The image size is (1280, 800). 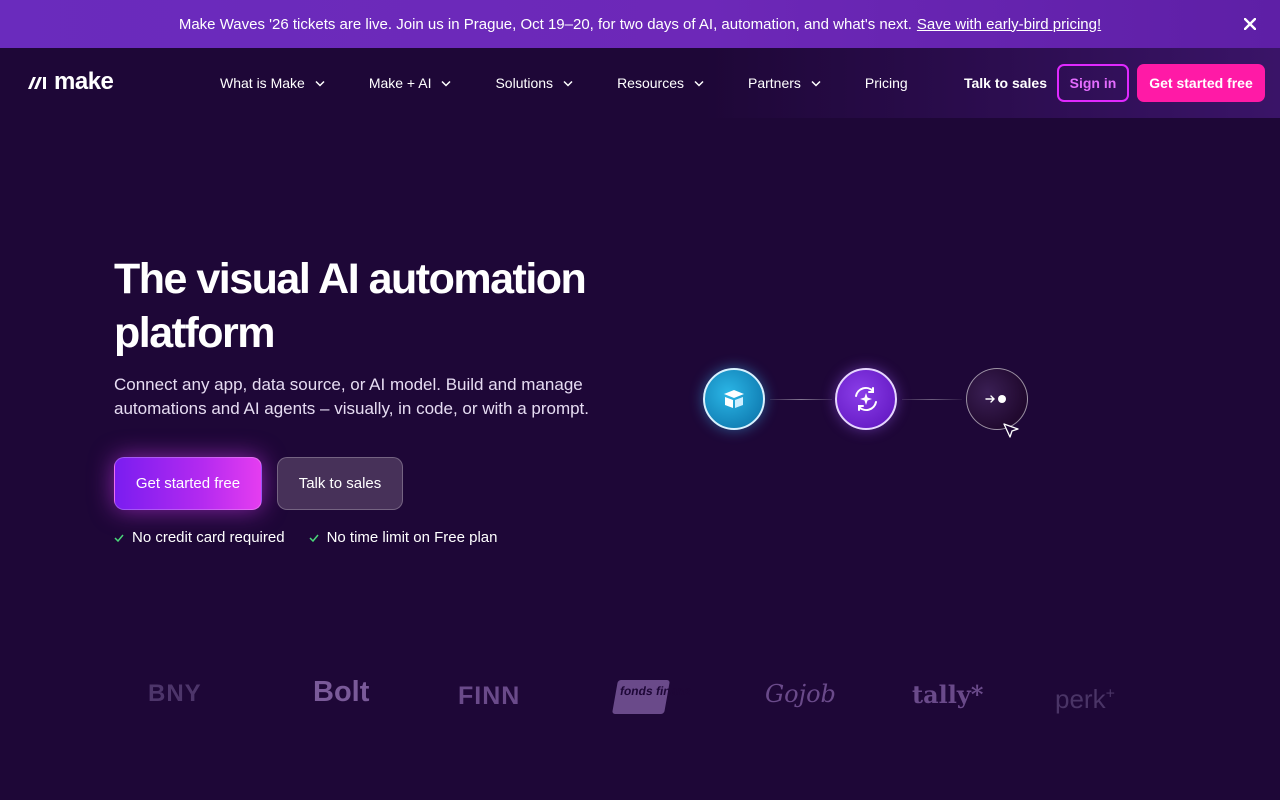 I want to click on perk-item: No time limit on Free plan, so click(x=403, y=537).